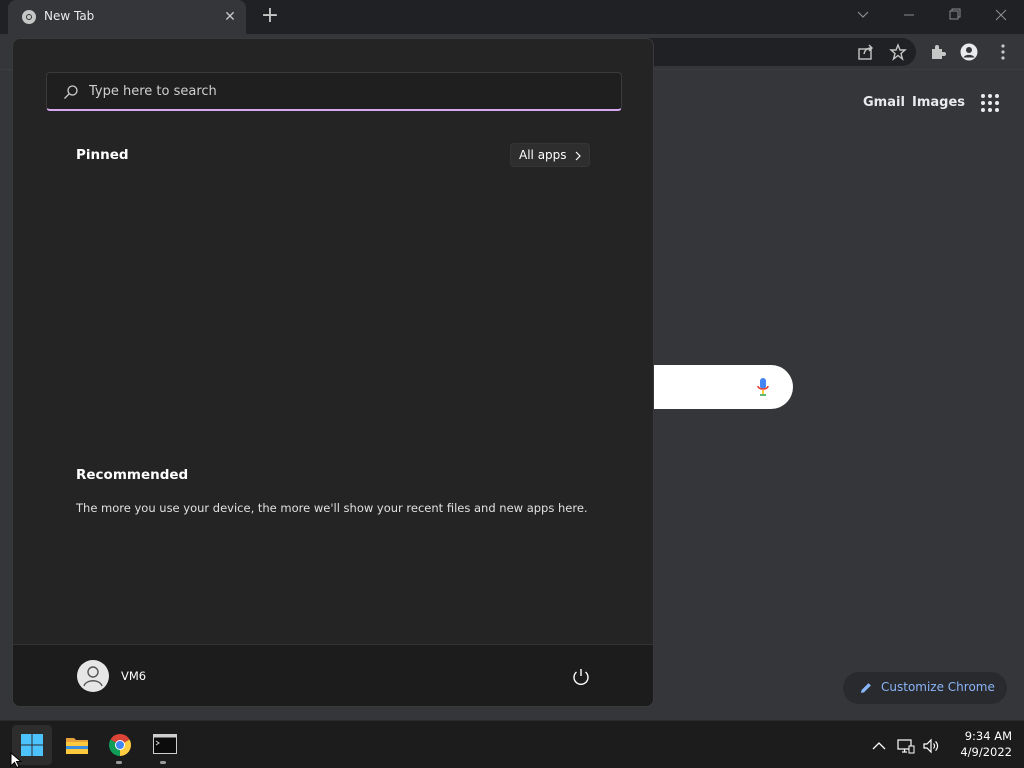  I want to click on power-icon, so click(581, 677).